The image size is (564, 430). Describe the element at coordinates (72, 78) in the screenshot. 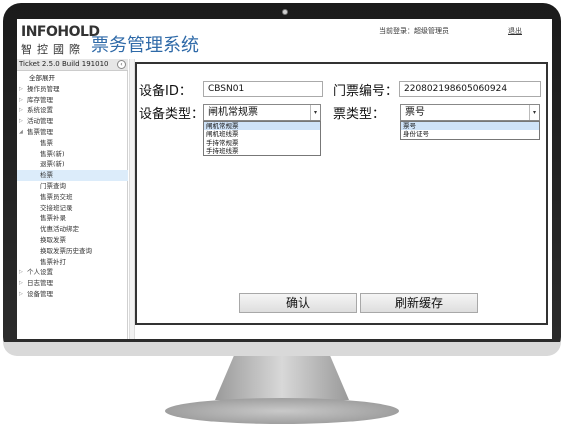

I see `expand-all-link: 全部展开` at that location.